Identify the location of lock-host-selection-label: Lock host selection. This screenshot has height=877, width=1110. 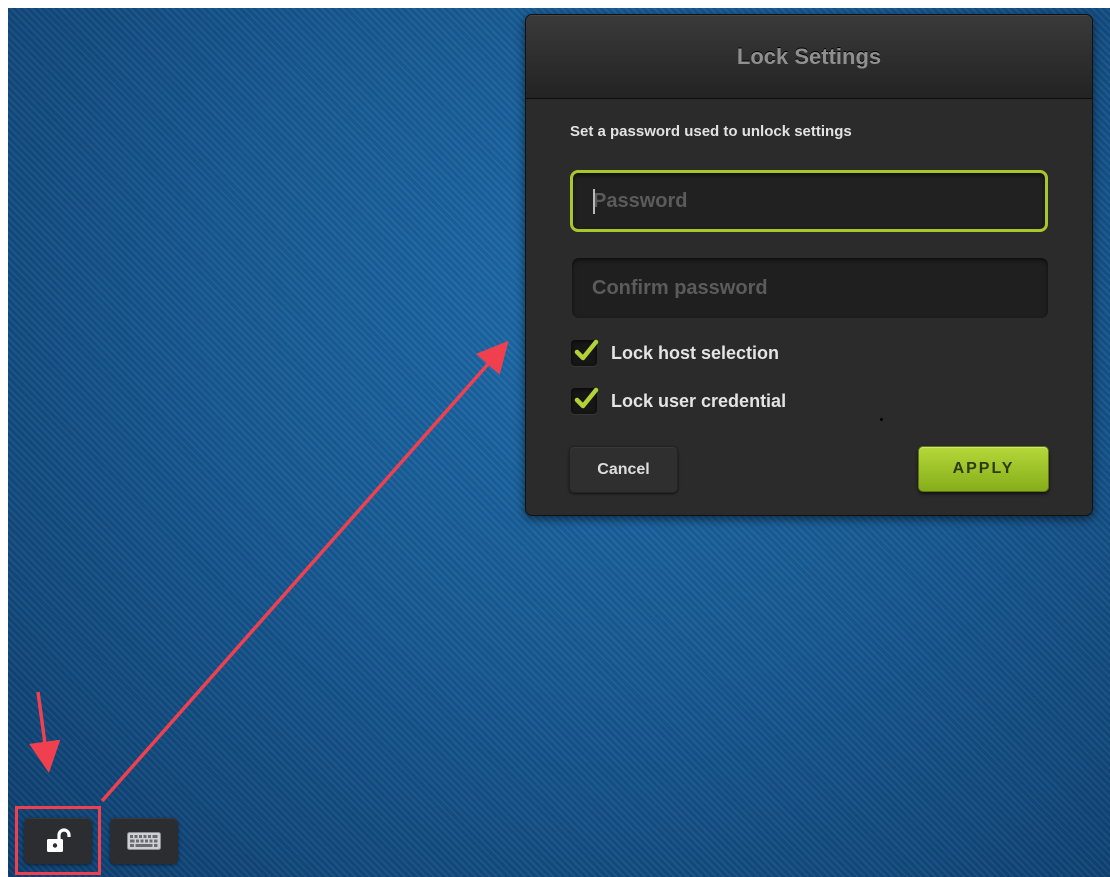
(695, 352).